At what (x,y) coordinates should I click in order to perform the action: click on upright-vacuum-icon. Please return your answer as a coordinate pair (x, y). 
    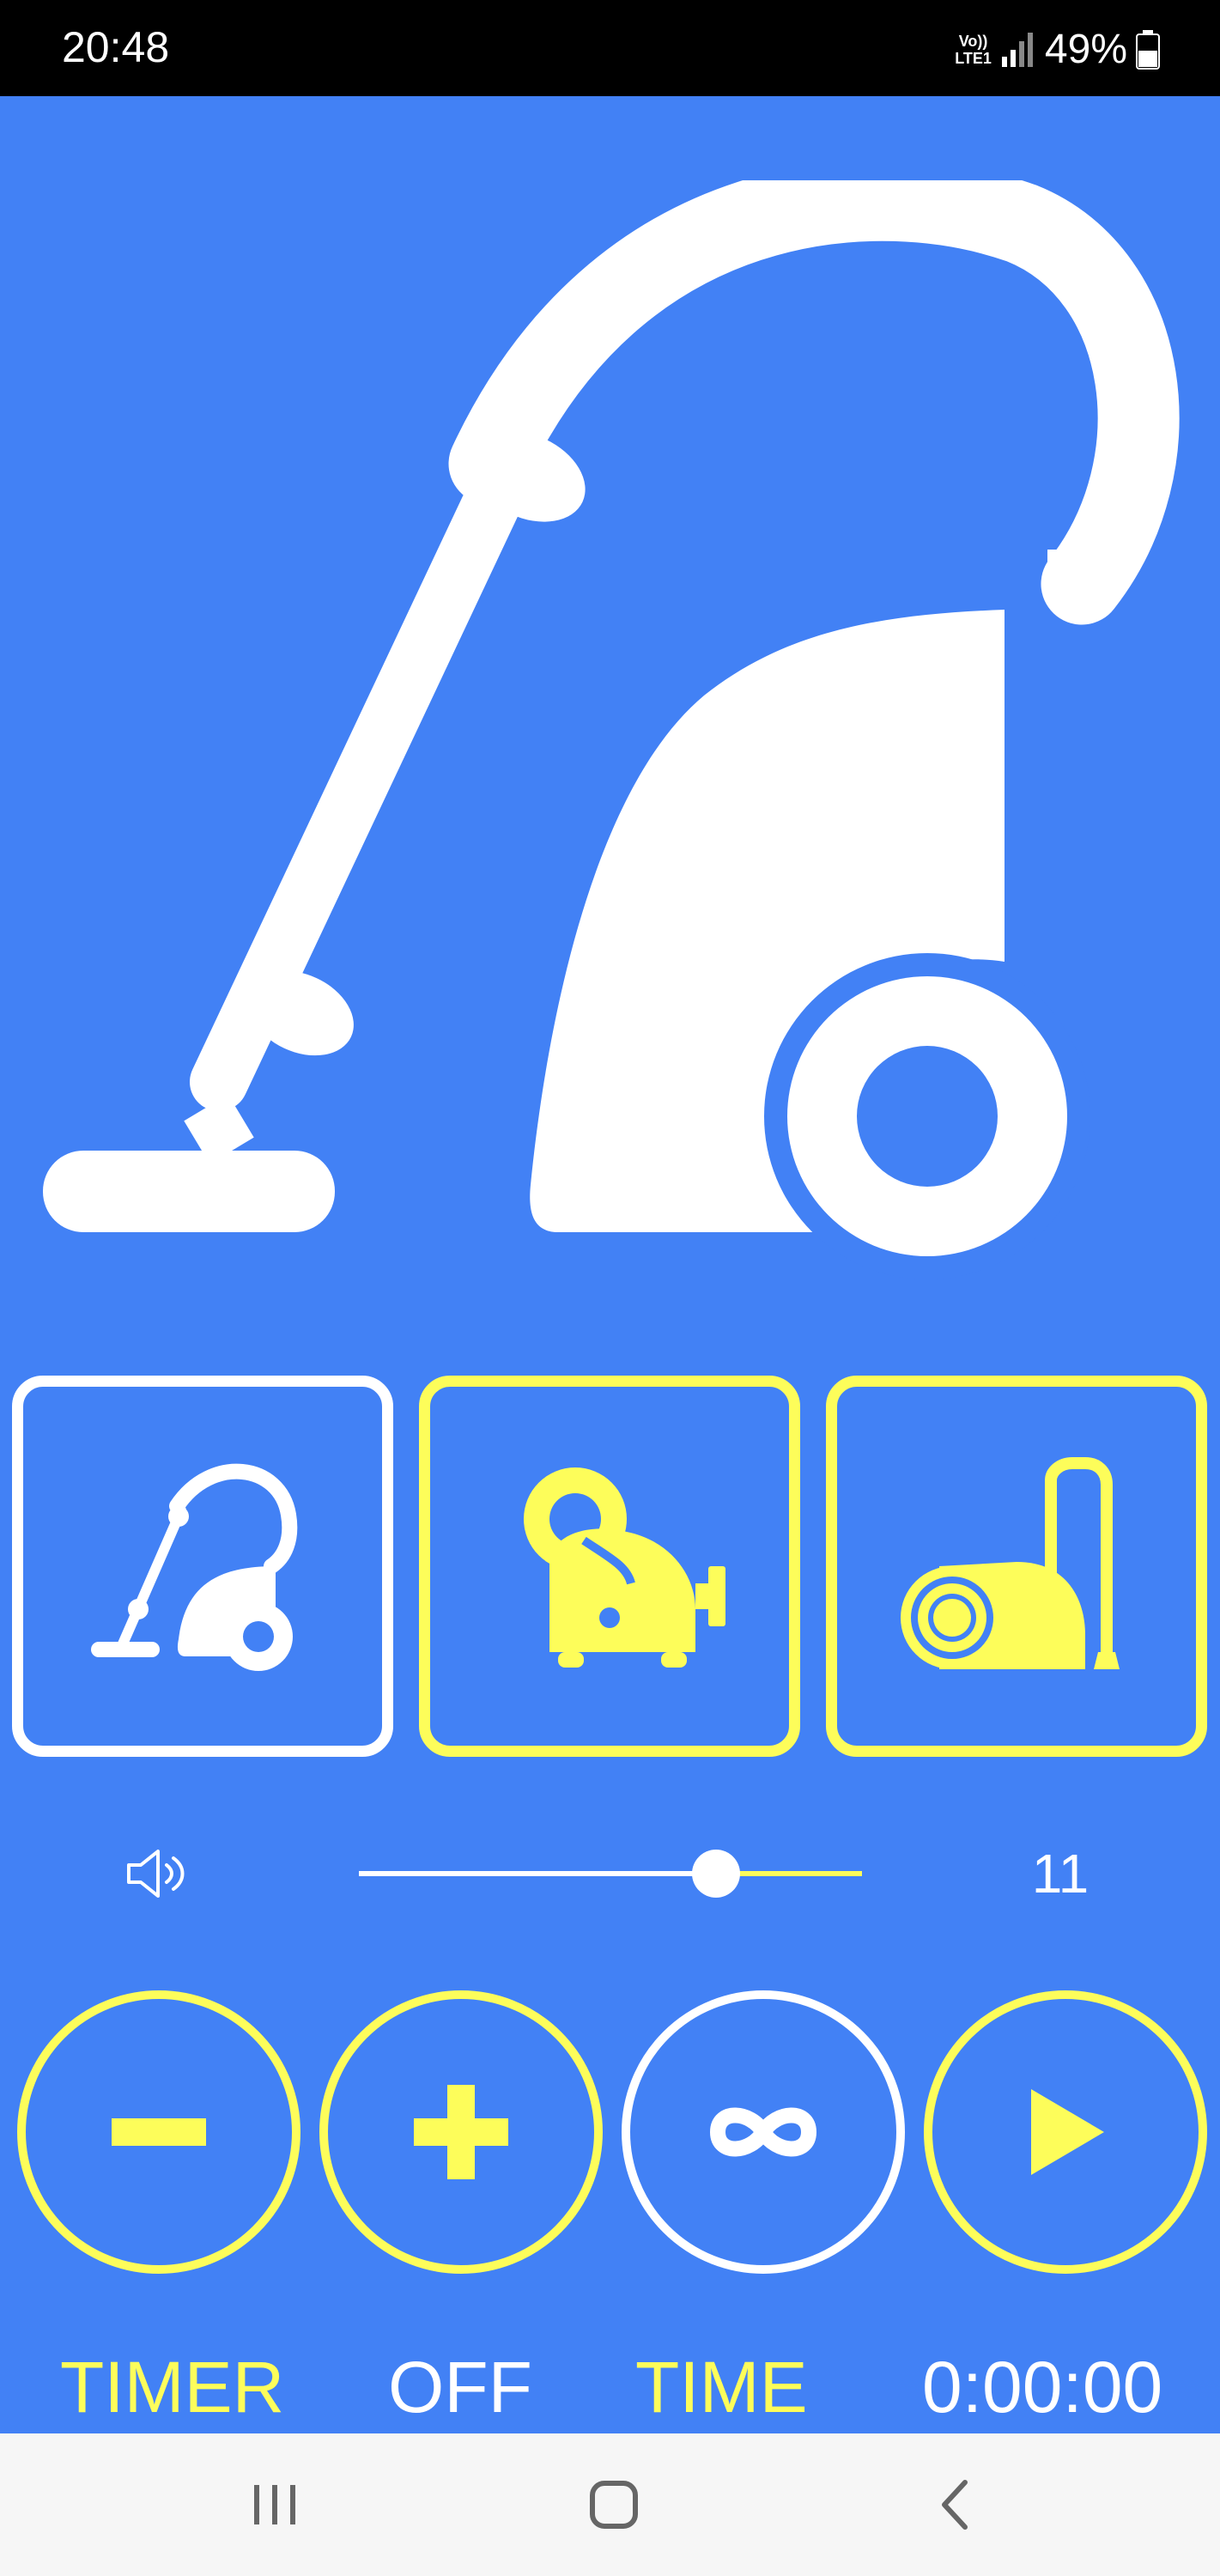
    Looking at the image, I should click on (194, 1567).